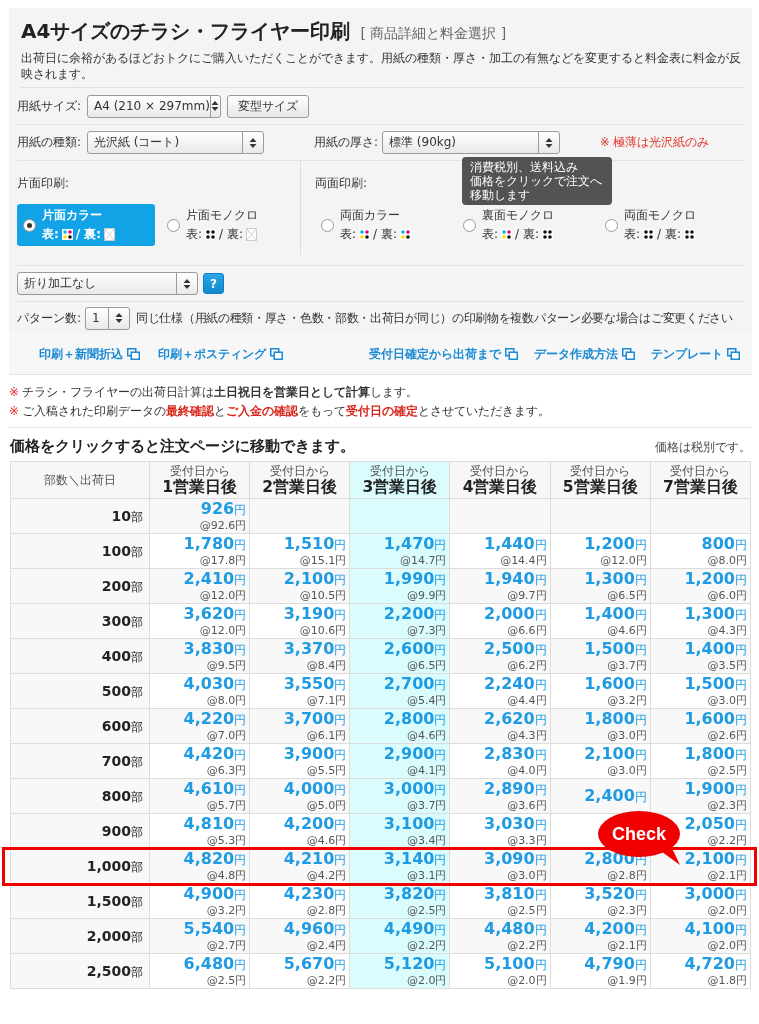 The image size is (759, 1024). Describe the element at coordinates (299, 621) in the screenshot. I see `price-cell: 3,190円 @10.6円` at that location.